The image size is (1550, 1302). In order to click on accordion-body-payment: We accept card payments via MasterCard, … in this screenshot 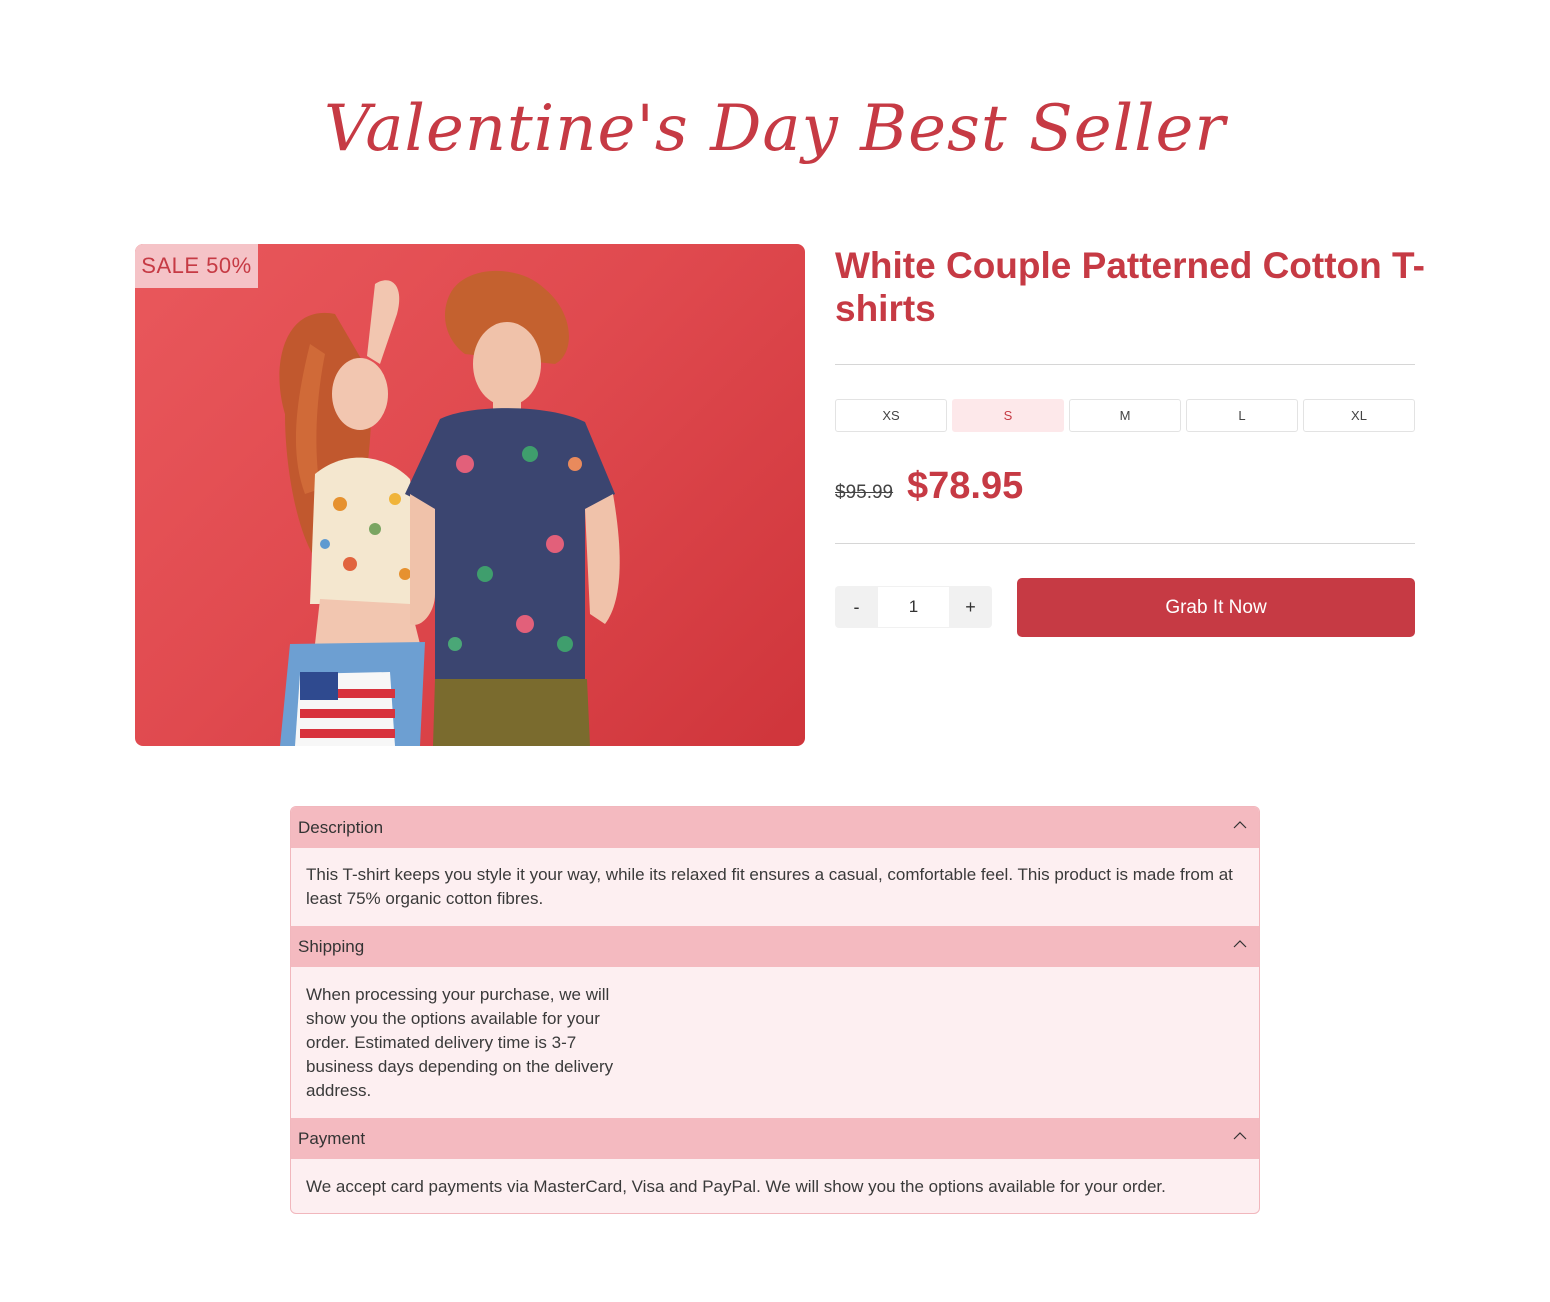, I will do `click(736, 1186)`.